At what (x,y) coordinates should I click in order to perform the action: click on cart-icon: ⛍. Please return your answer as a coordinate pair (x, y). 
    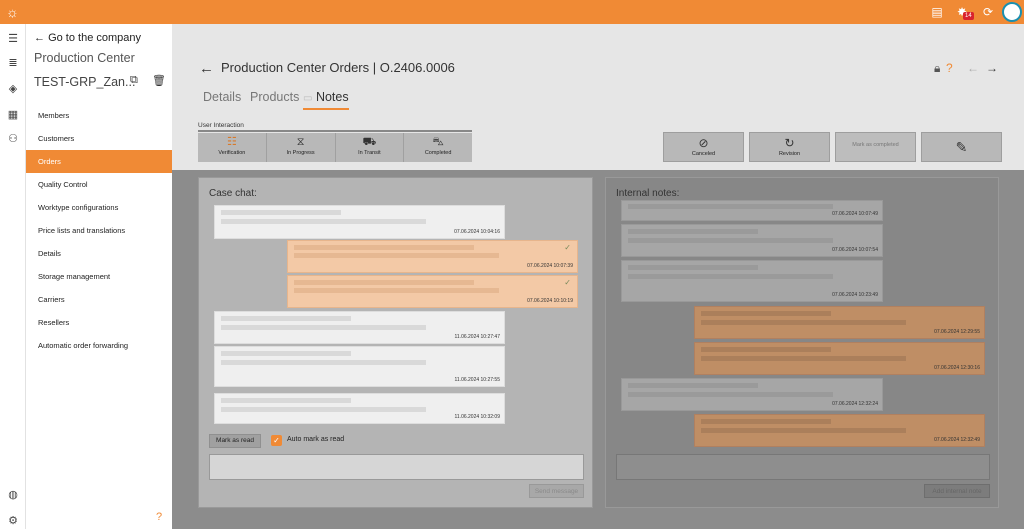
    Looking at the image, I should click on (438, 142).